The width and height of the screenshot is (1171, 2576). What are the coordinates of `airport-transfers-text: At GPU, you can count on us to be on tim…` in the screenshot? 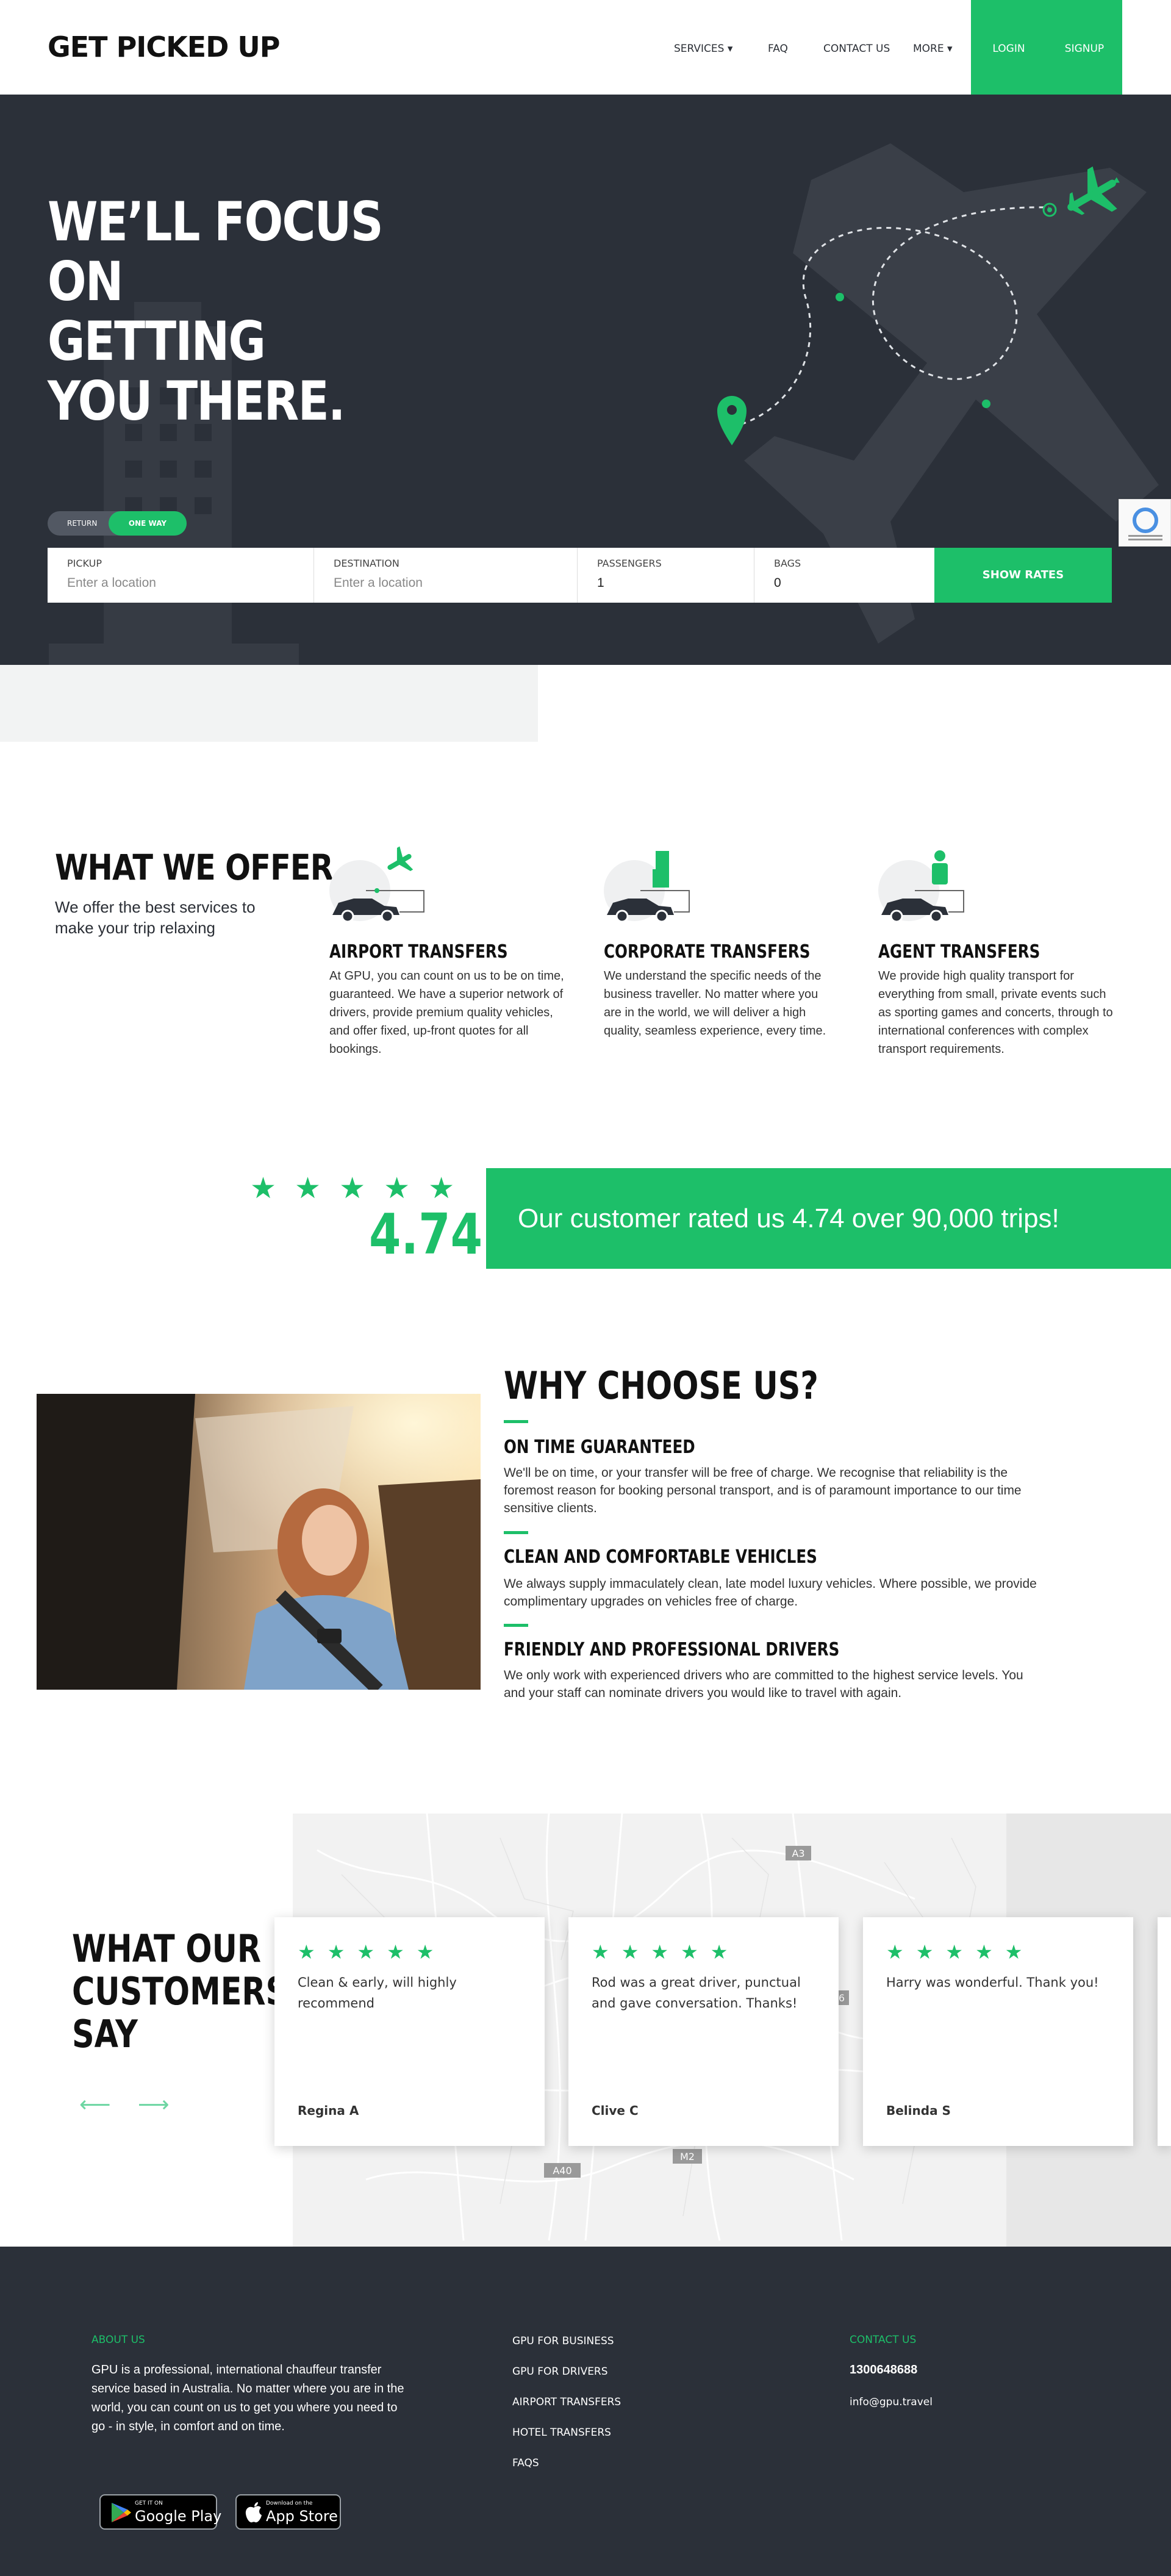 It's located at (446, 1013).